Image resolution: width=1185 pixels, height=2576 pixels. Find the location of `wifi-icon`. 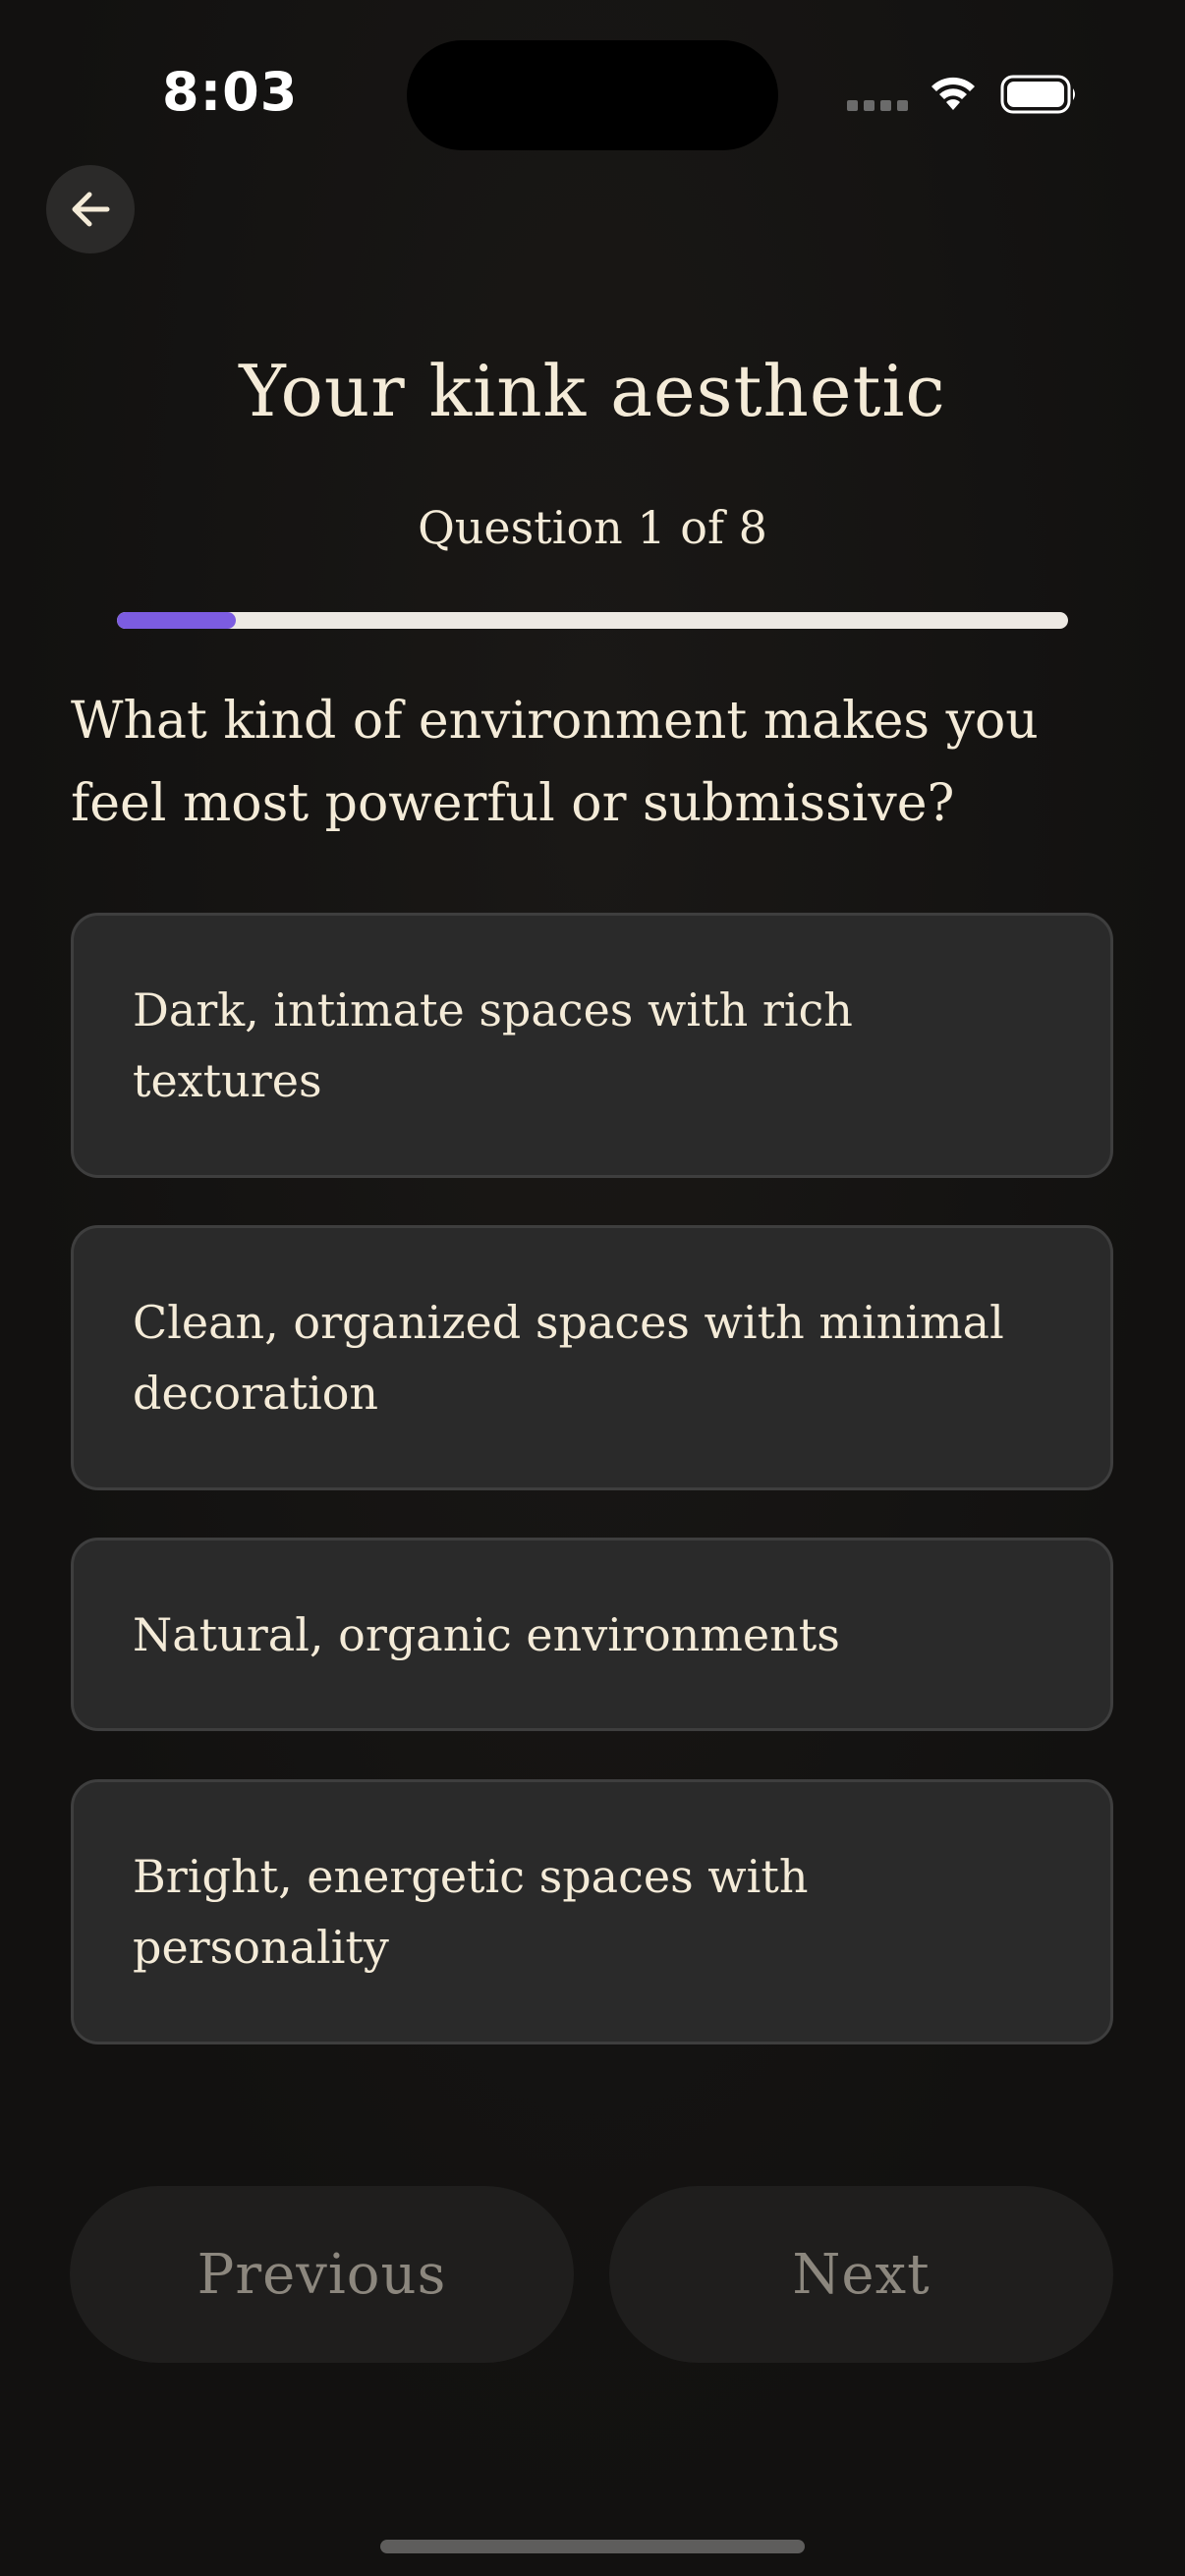

wifi-icon is located at coordinates (953, 93).